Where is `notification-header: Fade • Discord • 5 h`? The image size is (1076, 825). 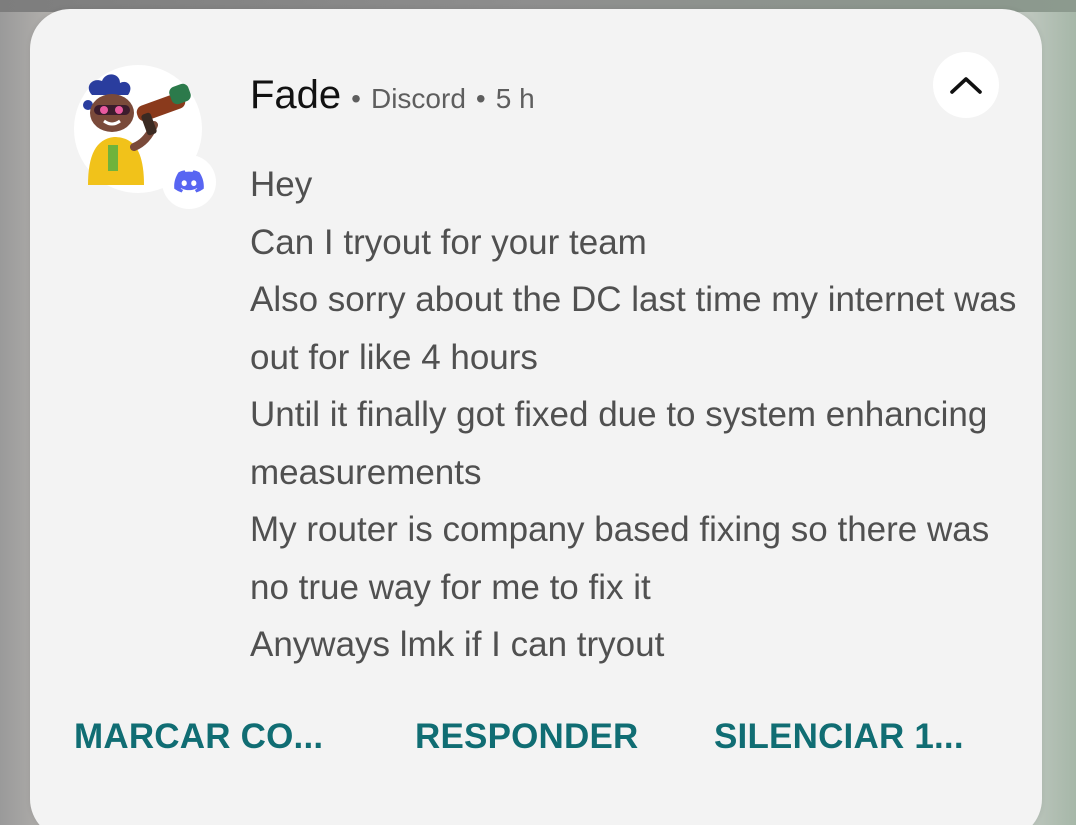 notification-header: Fade • Discord • 5 h is located at coordinates (392, 95).